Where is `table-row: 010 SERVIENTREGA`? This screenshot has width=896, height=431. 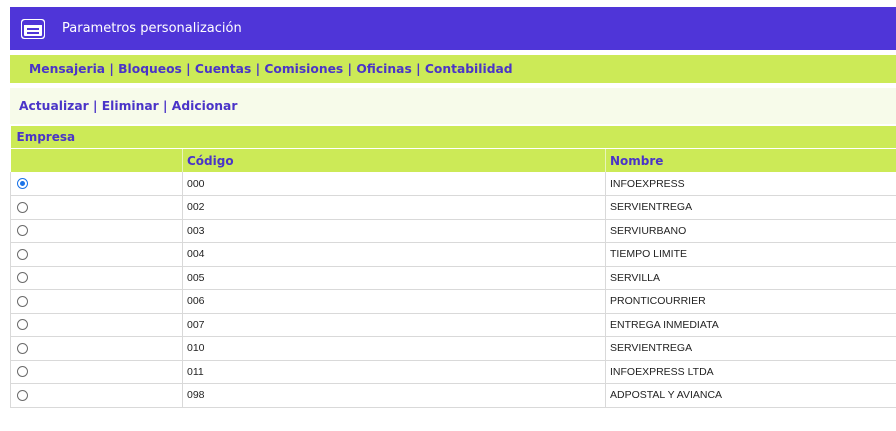
table-row: 010 SERVIENTREGA is located at coordinates (453, 348).